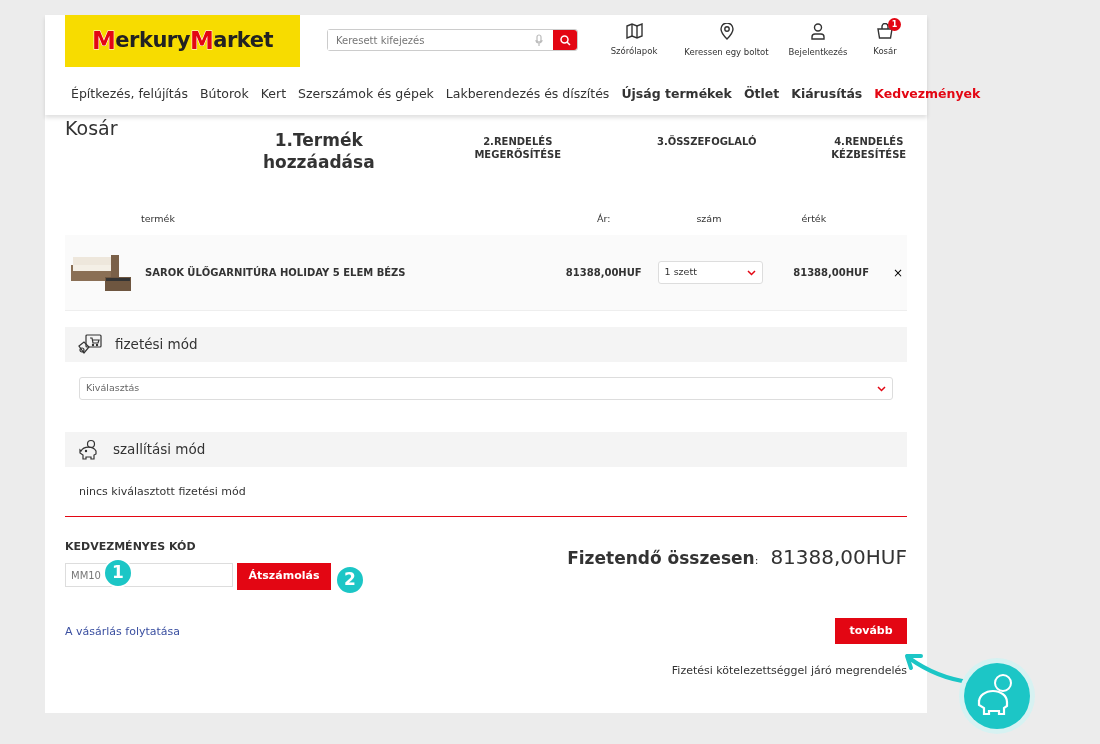  I want to click on total-amount: 81388,00HUF, so click(838, 557).